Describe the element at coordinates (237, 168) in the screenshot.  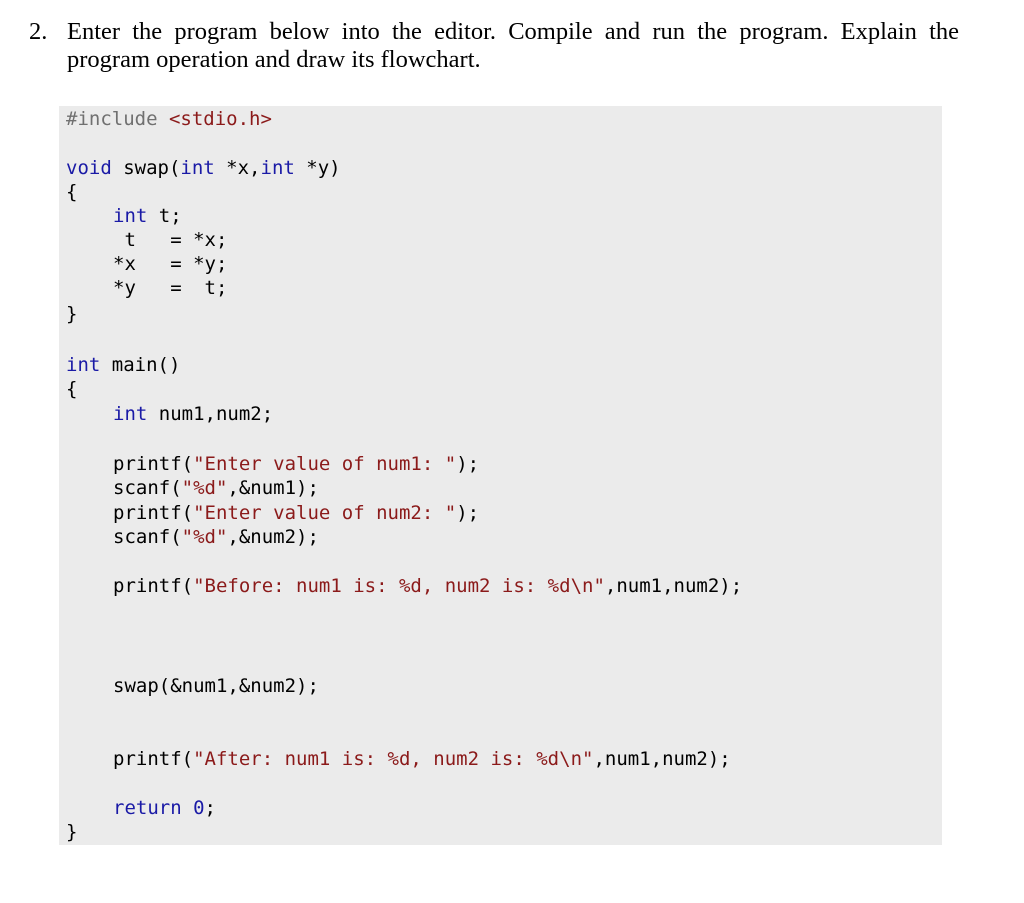
I see `code-text: *x,` at that location.